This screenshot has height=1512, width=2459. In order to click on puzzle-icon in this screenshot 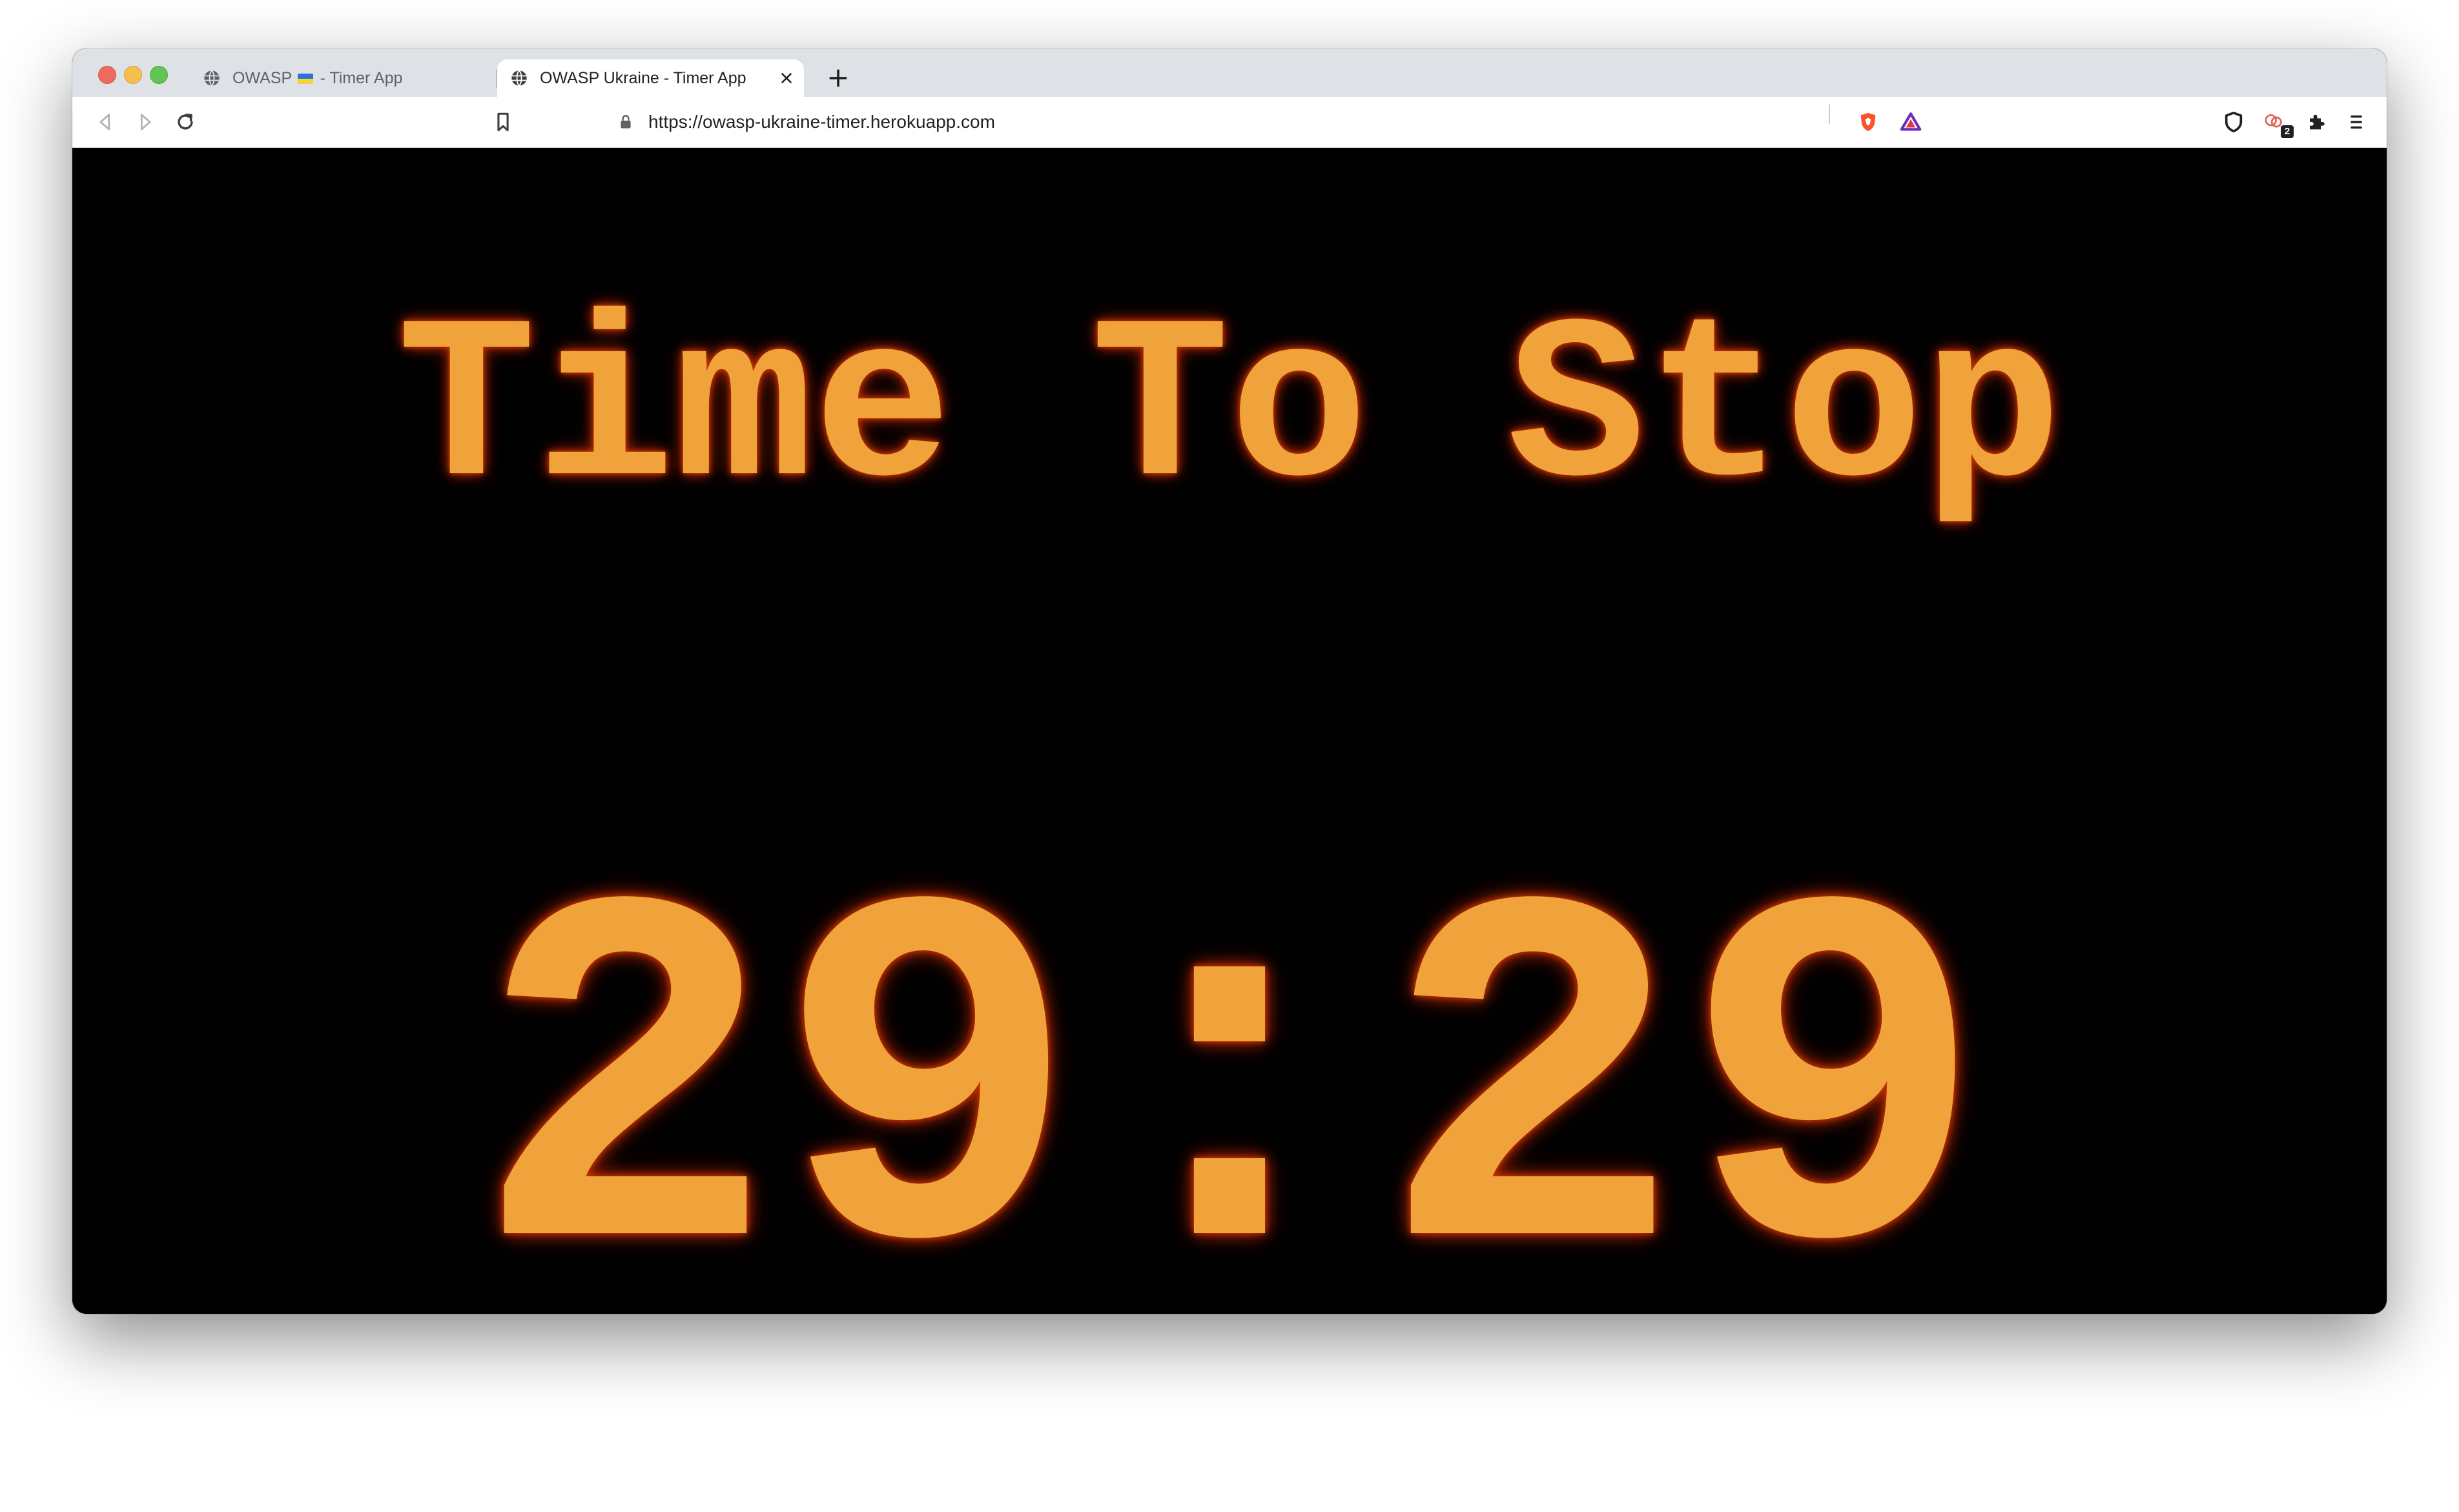, I will do `click(2316, 122)`.